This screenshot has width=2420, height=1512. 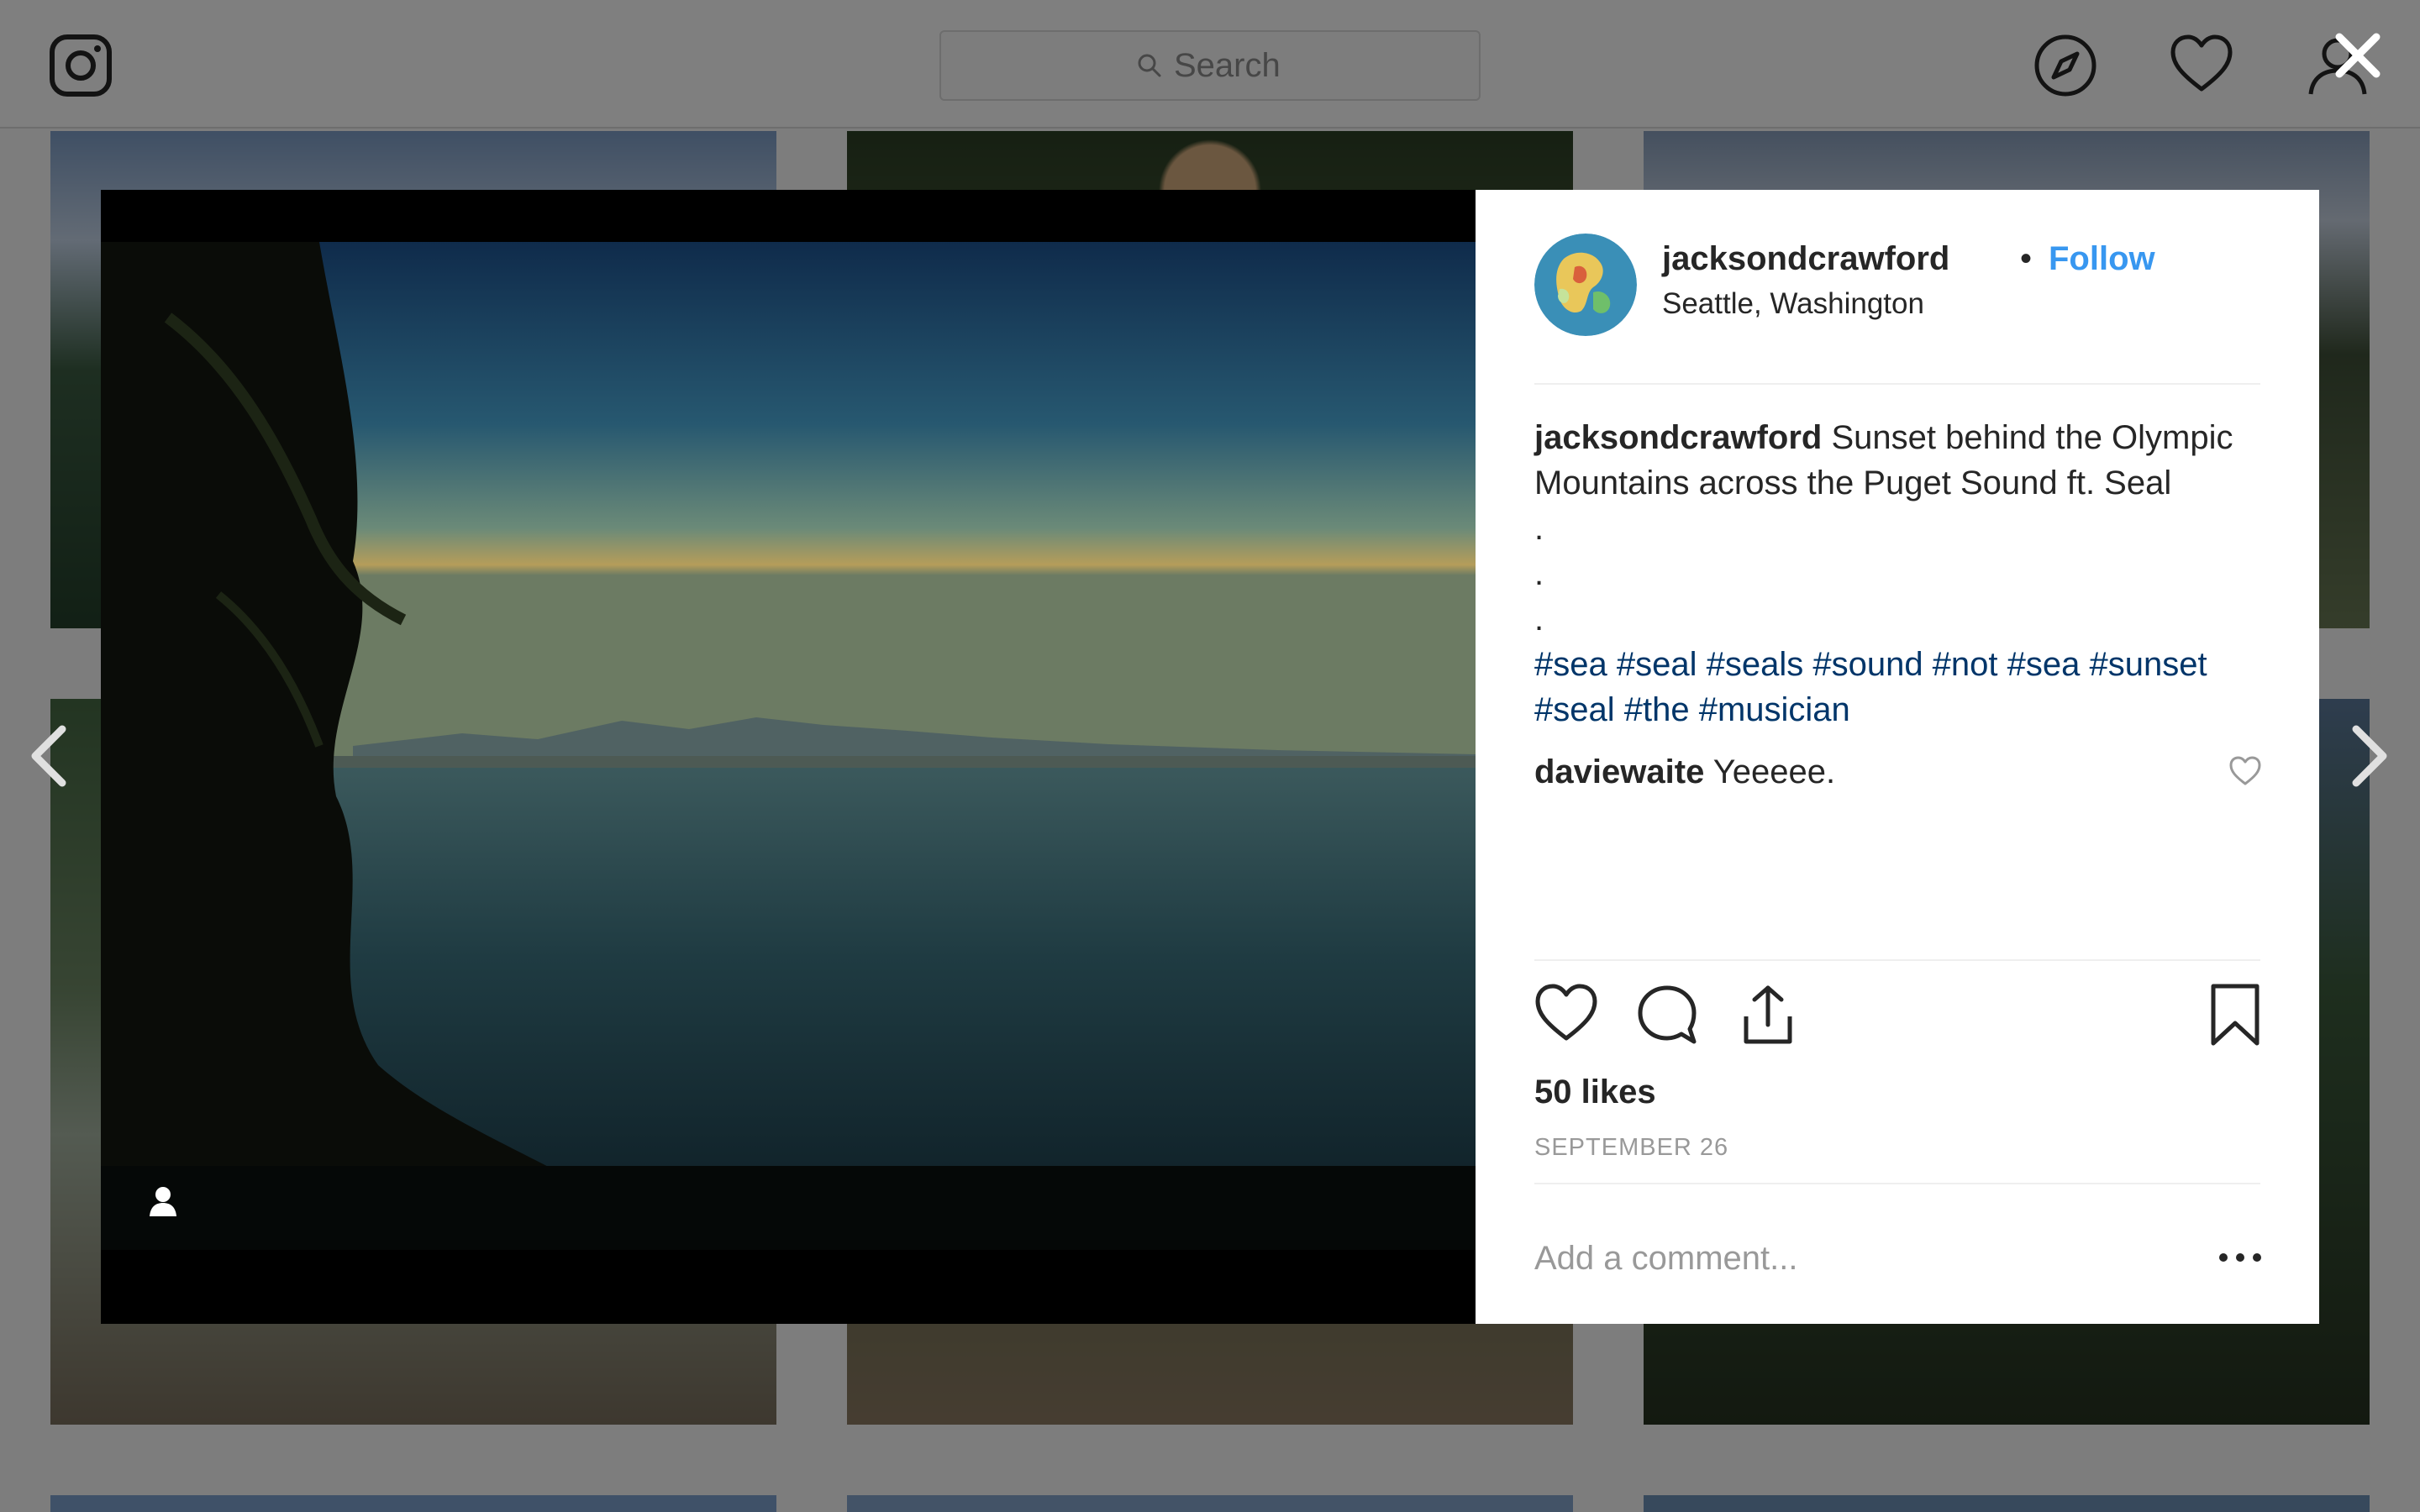 What do you see at coordinates (1631, 1147) in the screenshot?
I see `post-date: SEPTEMBER 26` at bounding box center [1631, 1147].